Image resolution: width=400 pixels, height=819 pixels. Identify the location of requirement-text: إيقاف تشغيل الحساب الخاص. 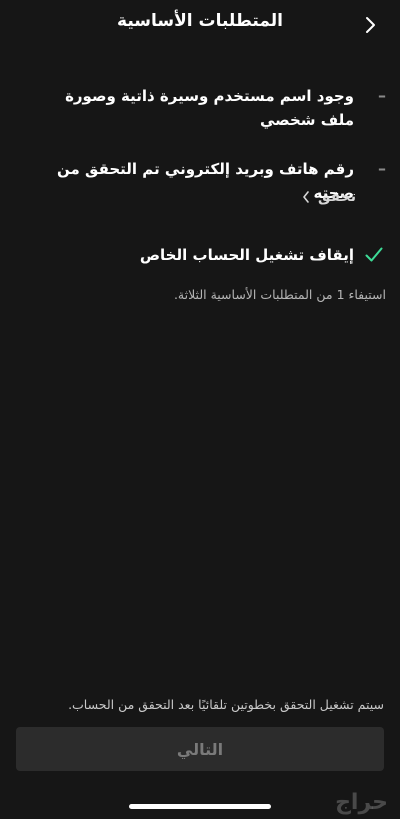
(246, 255).